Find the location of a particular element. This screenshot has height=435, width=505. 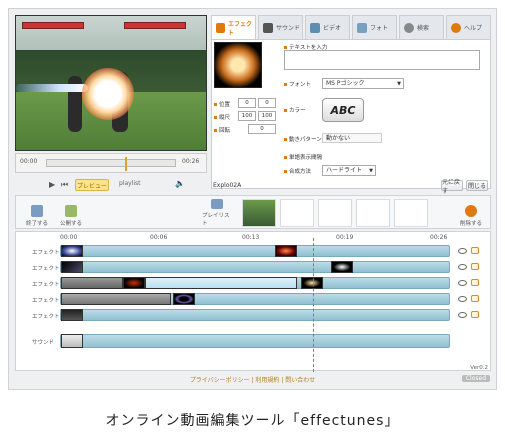

tab-effect: エフェクト is located at coordinates (233, 27).